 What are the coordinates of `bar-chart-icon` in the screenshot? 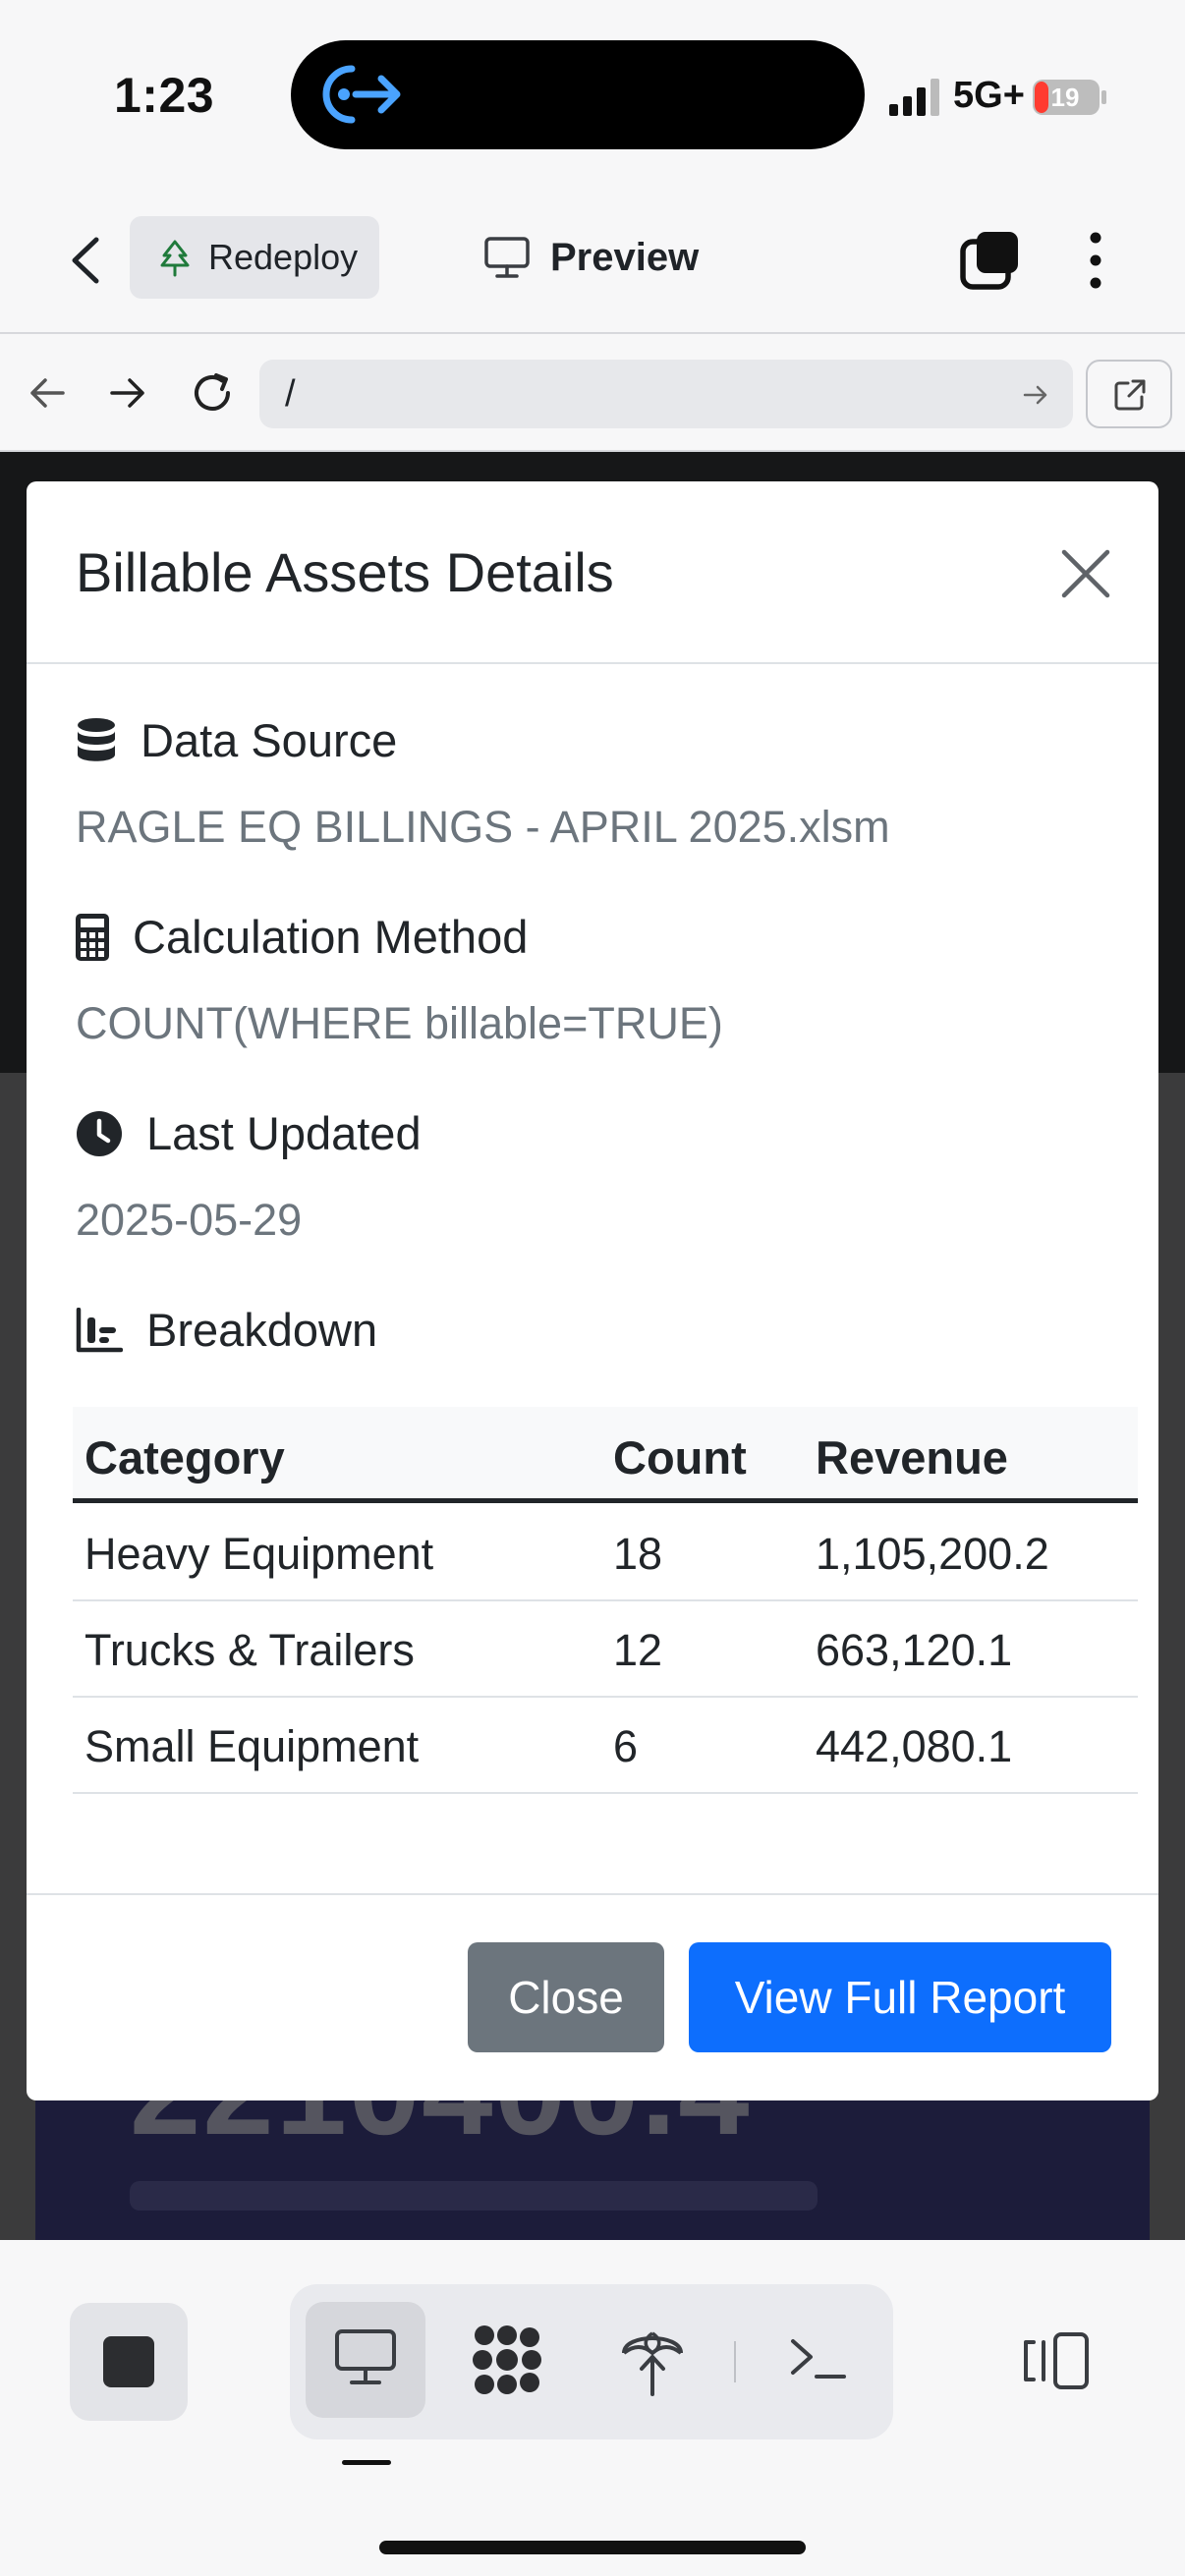 It's located at (100, 1329).